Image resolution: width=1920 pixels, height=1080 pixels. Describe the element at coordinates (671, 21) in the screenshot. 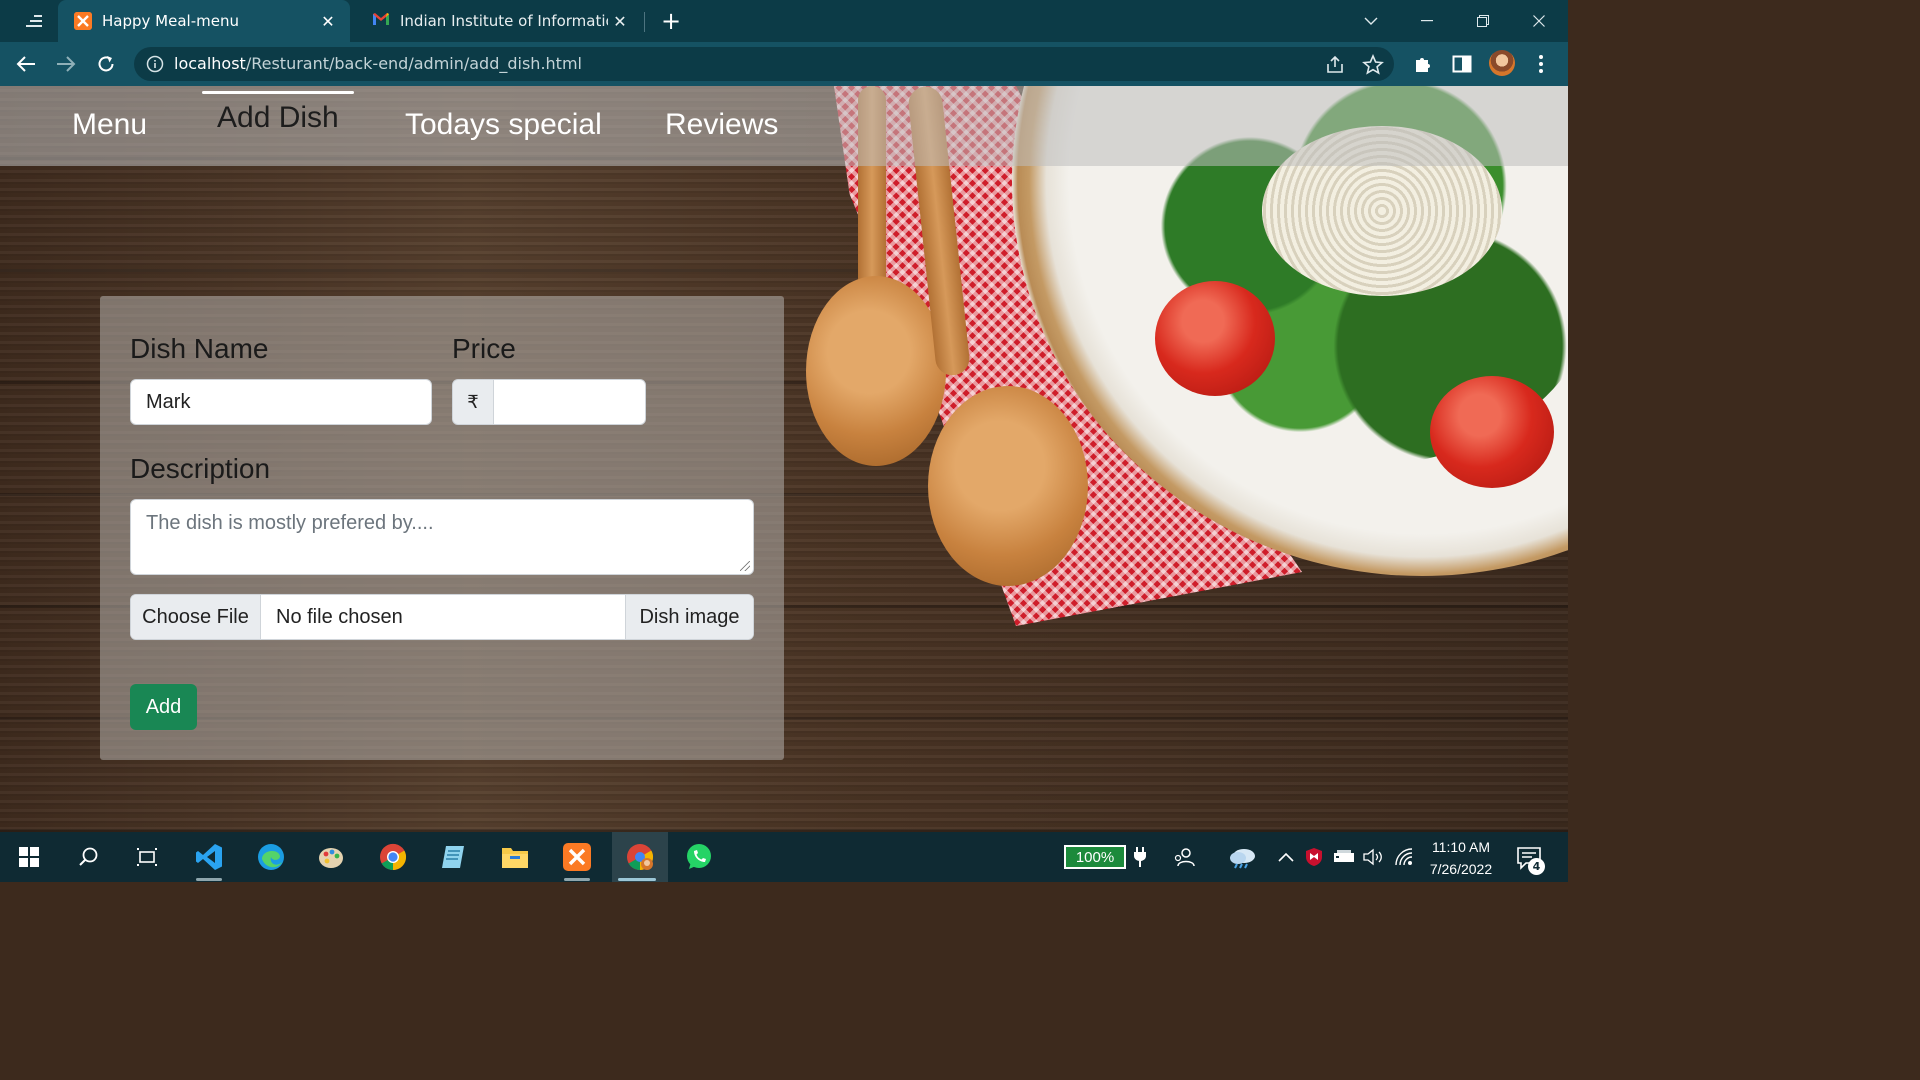

I see `new-tab-icon: +` at that location.